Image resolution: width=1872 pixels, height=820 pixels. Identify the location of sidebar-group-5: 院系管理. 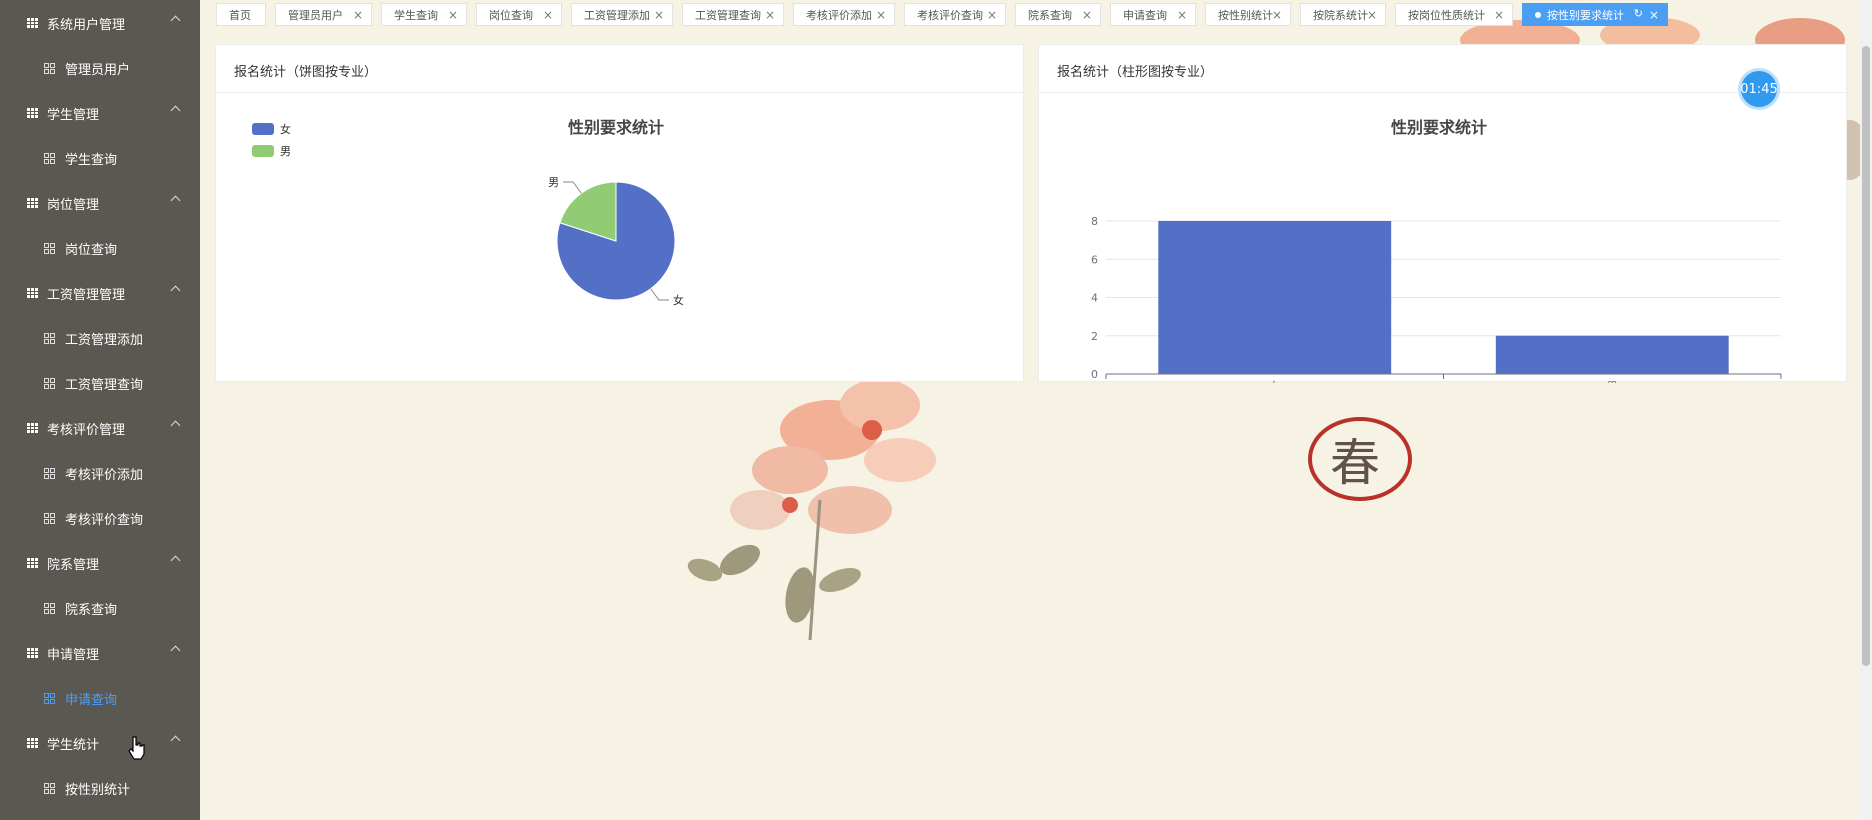
(100, 563).